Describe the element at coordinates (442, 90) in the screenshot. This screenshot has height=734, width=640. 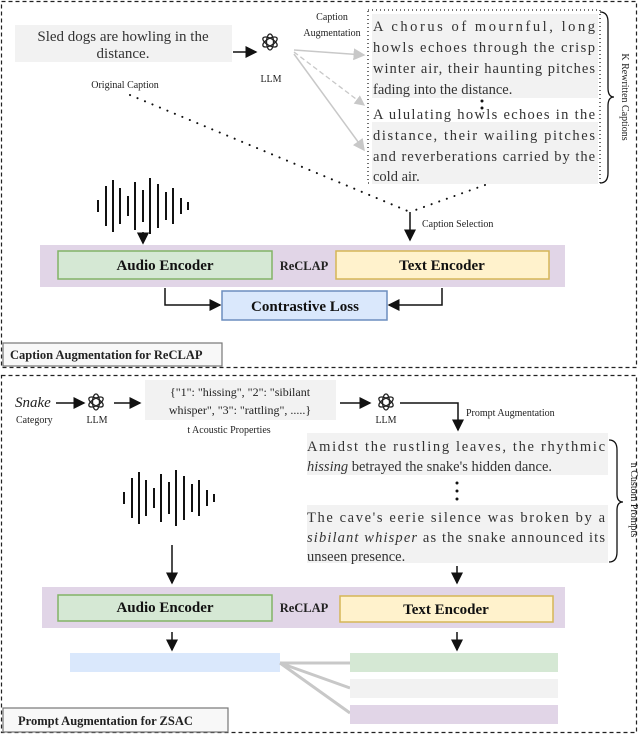
I see `svg-text: fading into the distance.` at that location.